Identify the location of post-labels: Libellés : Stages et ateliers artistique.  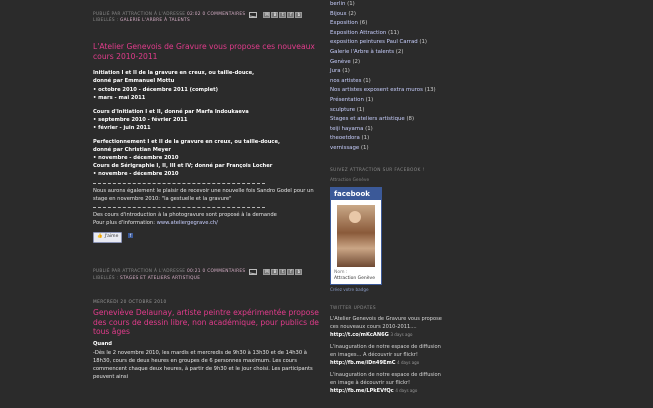
(147, 278).